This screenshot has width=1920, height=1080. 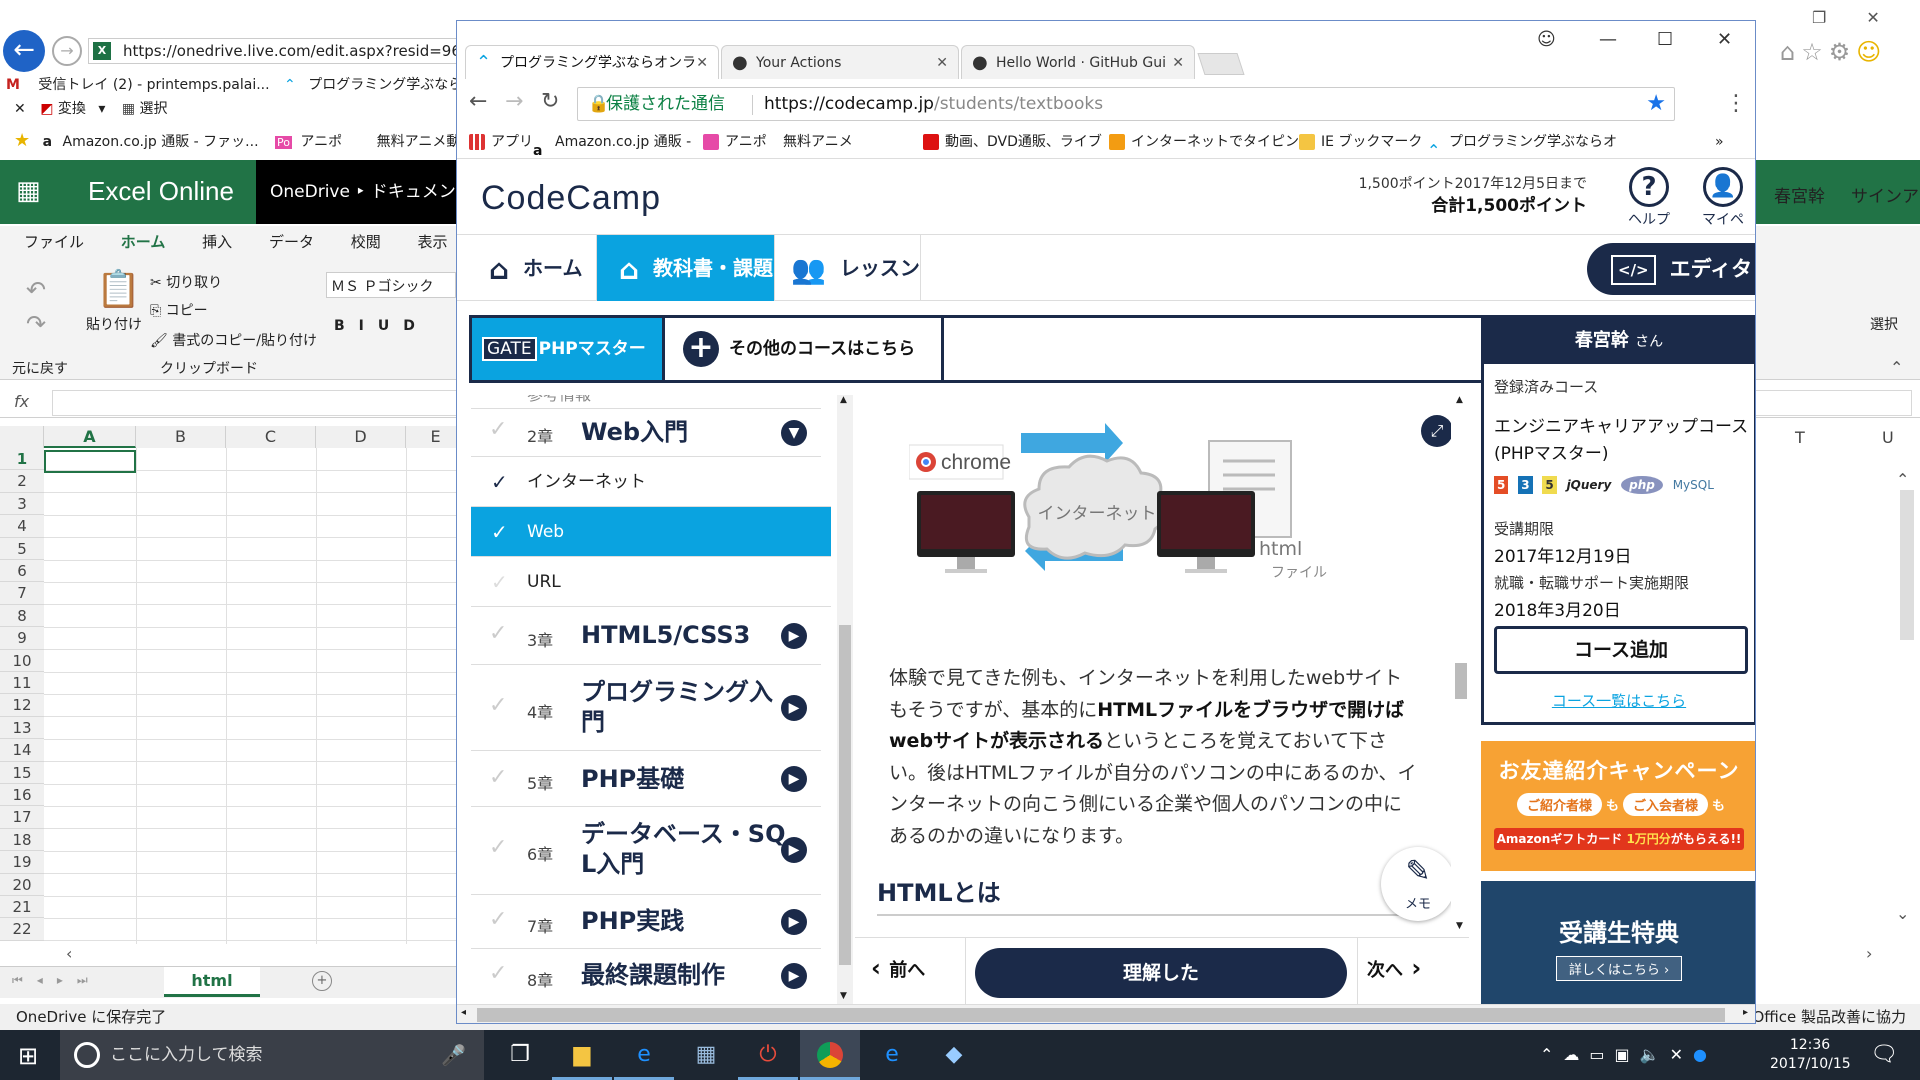 What do you see at coordinates (22, 459) in the screenshot?
I see `row-header: 1` at bounding box center [22, 459].